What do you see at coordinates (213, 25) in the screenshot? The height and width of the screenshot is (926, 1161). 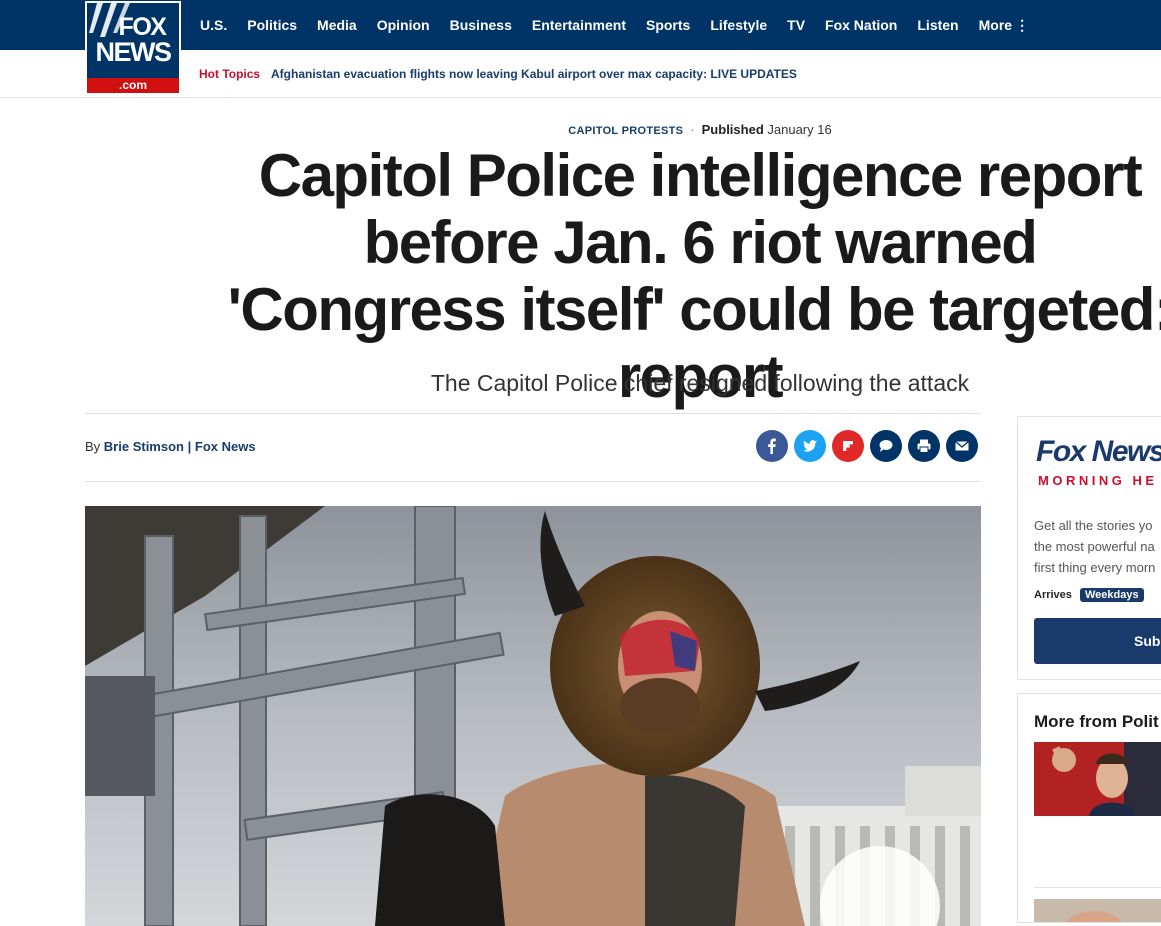 I see `nav-item-us: U.S.` at bounding box center [213, 25].